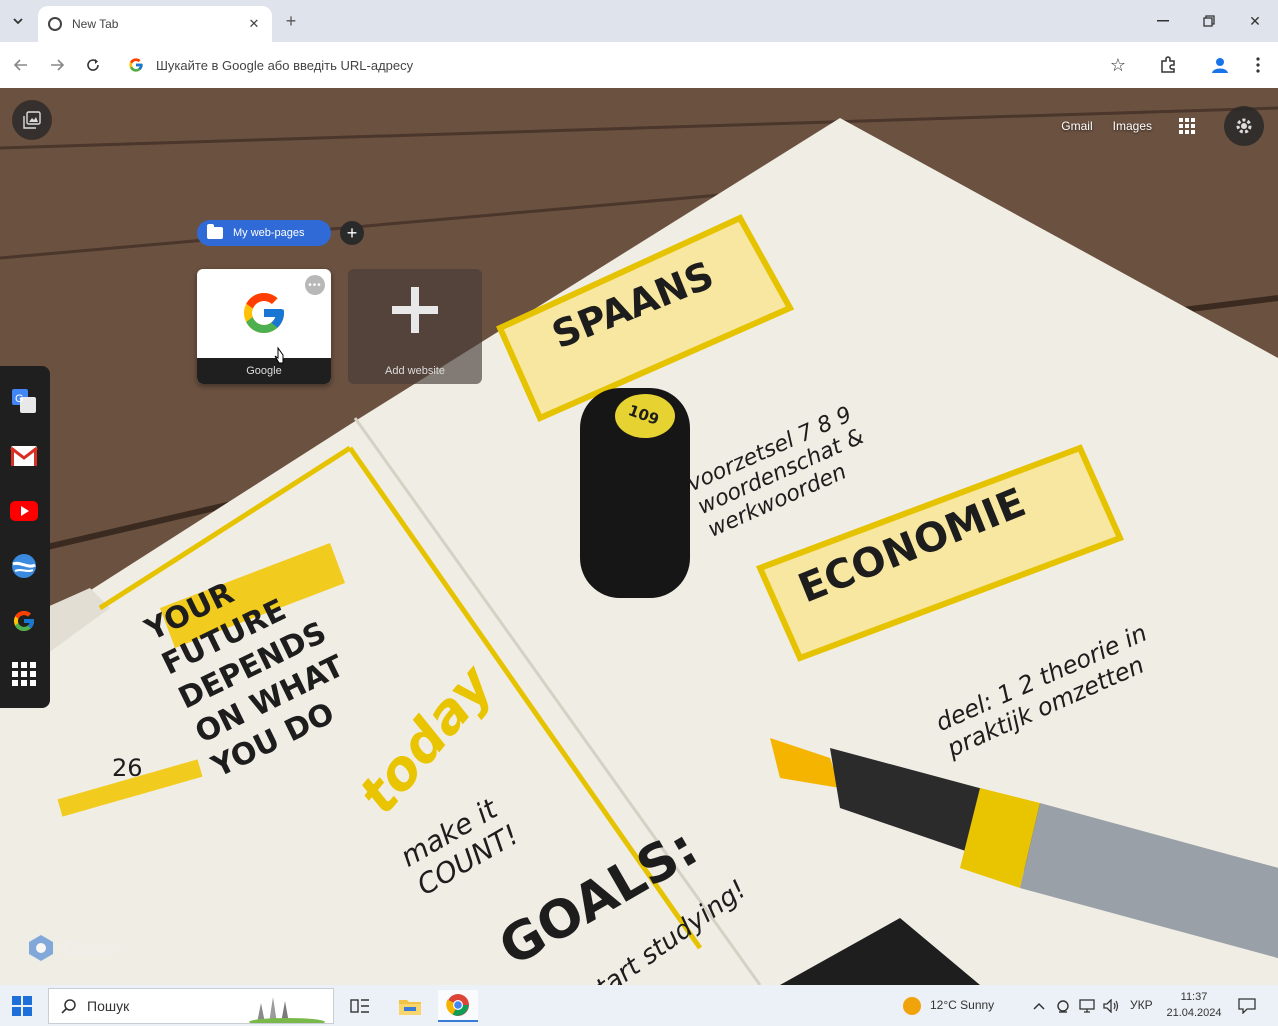  What do you see at coordinates (269, 233) in the screenshot?
I see `group-chip-label: My web-pages` at bounding box center [269, 233].